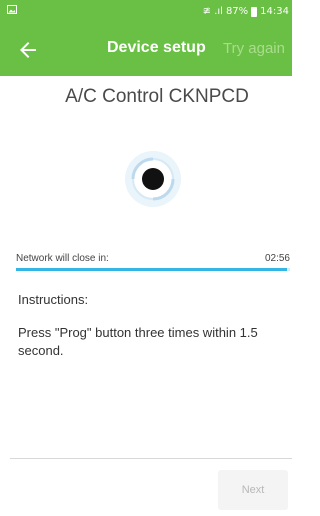  Describe the element at coordinates (254, 48) in the screenshot. I see `try-again-button: Try again` at that location.